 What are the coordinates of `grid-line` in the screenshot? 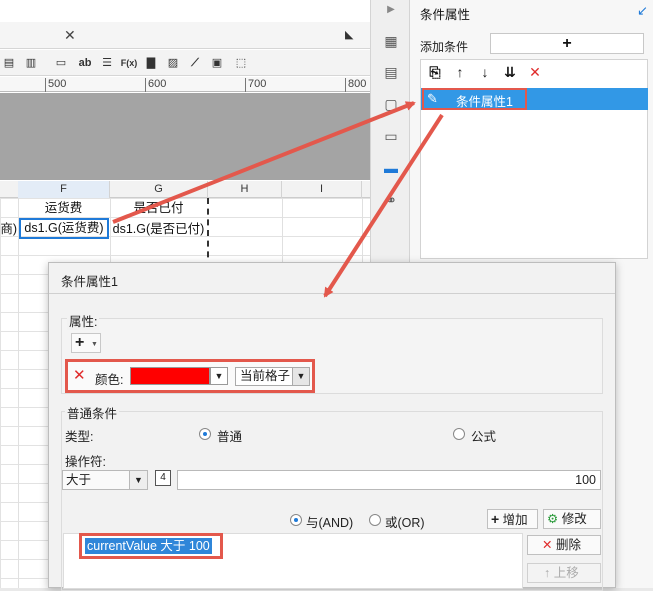 It's located at (18, 393).